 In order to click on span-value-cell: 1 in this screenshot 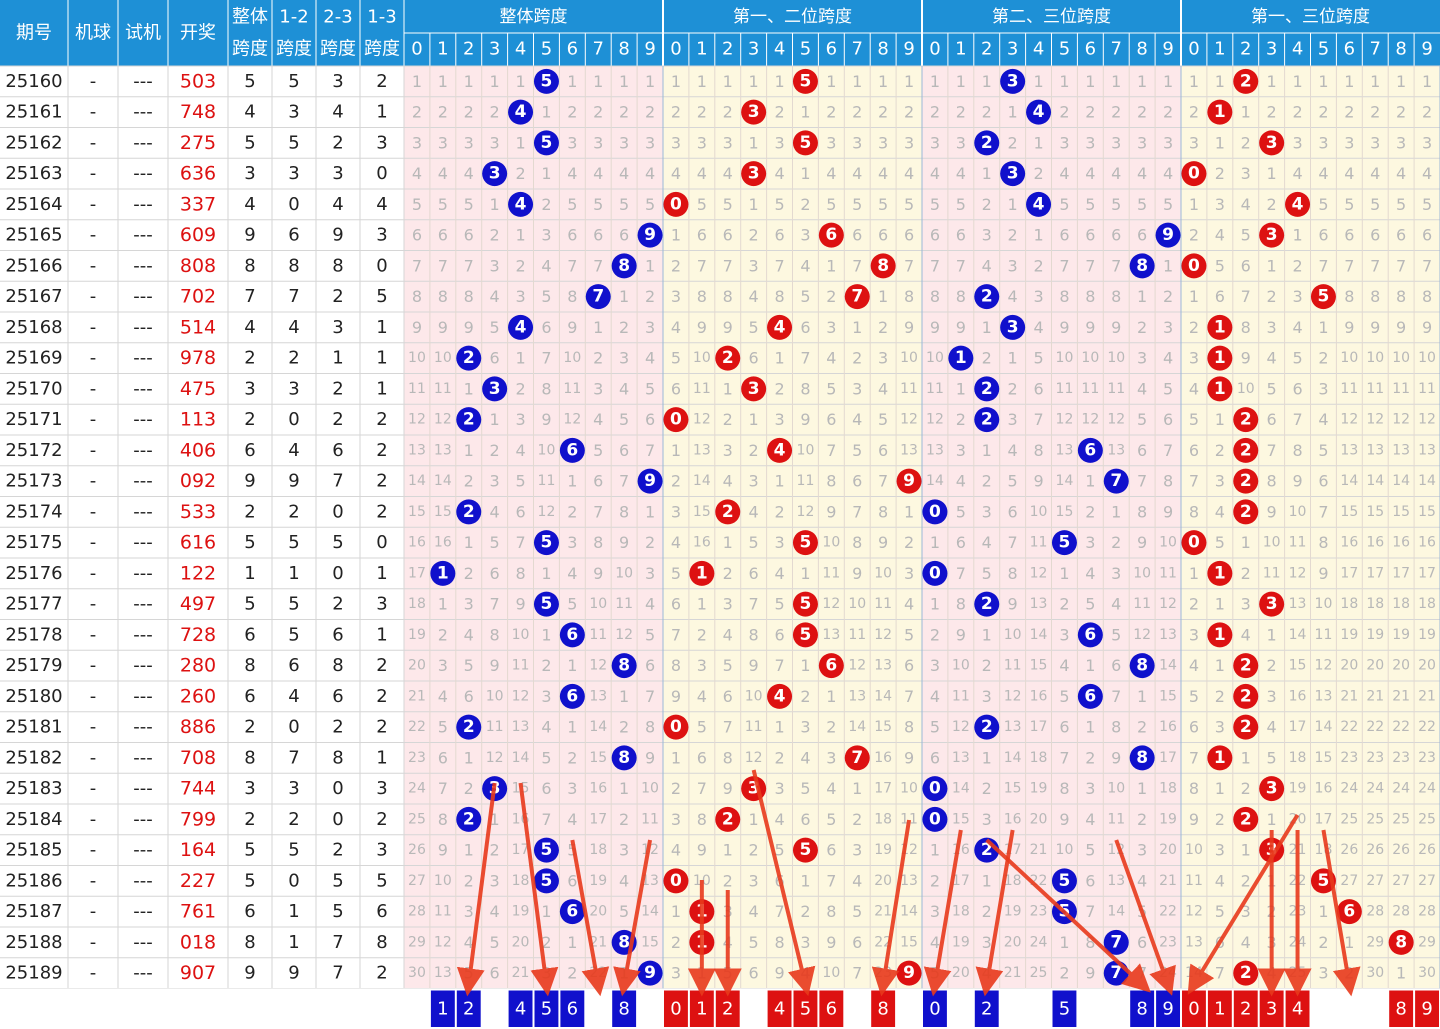, I will do `click(381, 757)`.